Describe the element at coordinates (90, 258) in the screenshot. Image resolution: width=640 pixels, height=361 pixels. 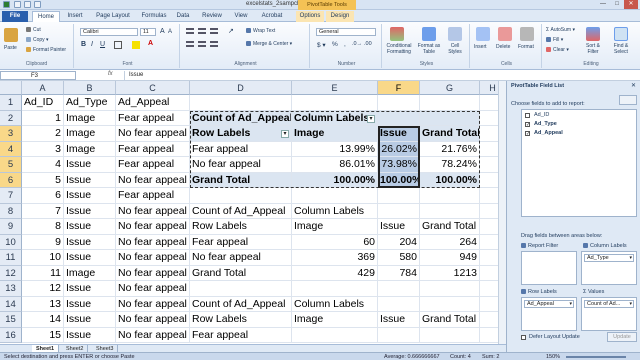
I see `cell-b11: Issue` at that location.